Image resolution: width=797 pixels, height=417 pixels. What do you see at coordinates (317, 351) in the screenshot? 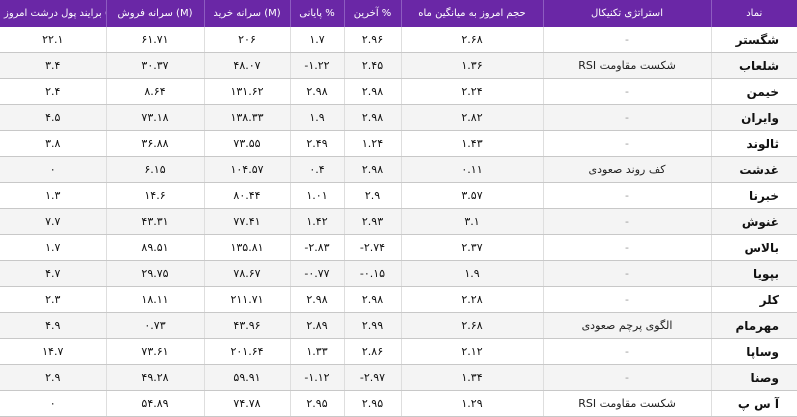
I see `cell-close-pct: ۱.۳۳` at bounding box center [317, 351].